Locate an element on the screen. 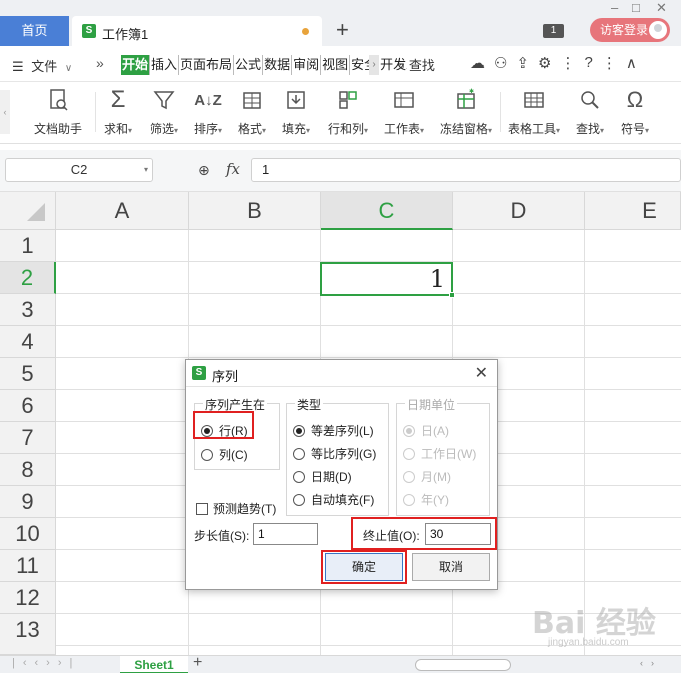  collapse-ribbon-icon: ∧ is located at coordinates (631, 63).